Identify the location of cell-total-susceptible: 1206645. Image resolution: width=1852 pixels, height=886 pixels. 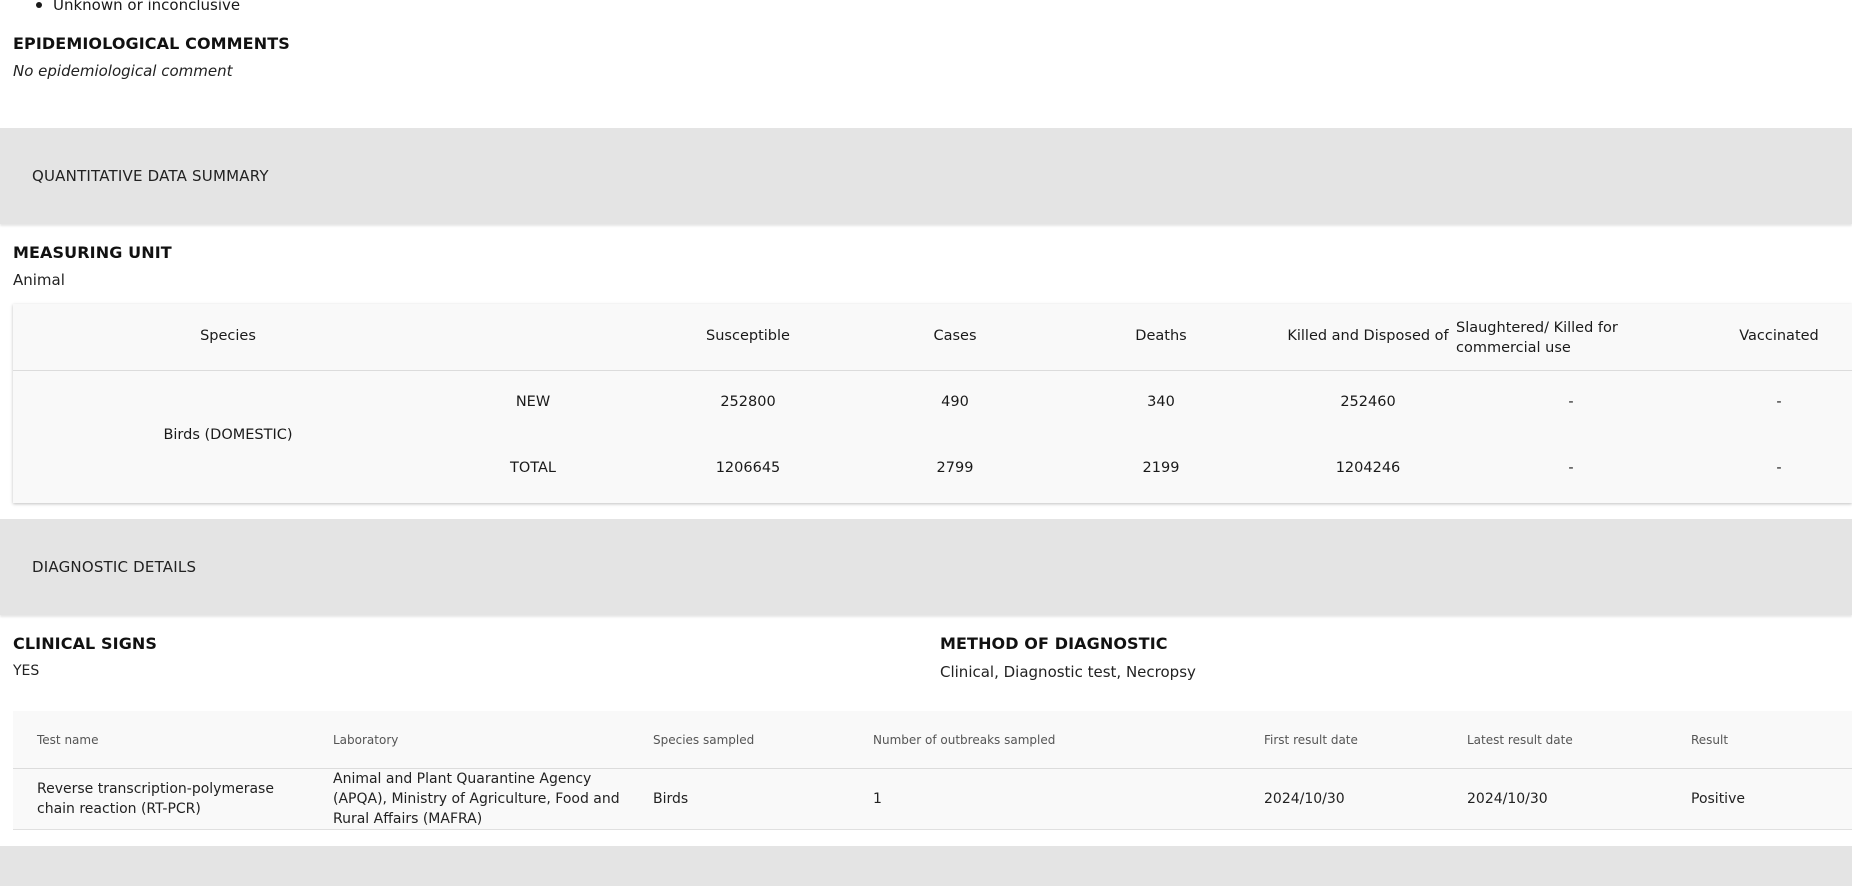
(748, 468).